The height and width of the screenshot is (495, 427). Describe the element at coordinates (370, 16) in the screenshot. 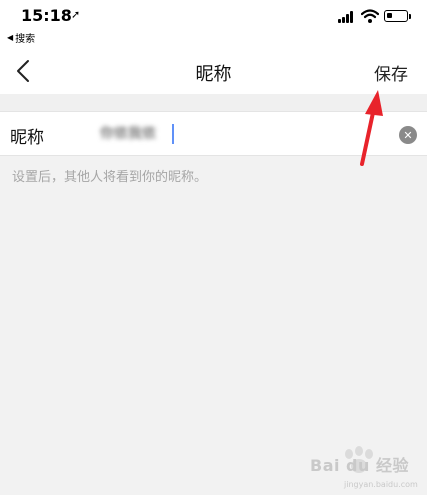

I see `wifi-icon` at that location.